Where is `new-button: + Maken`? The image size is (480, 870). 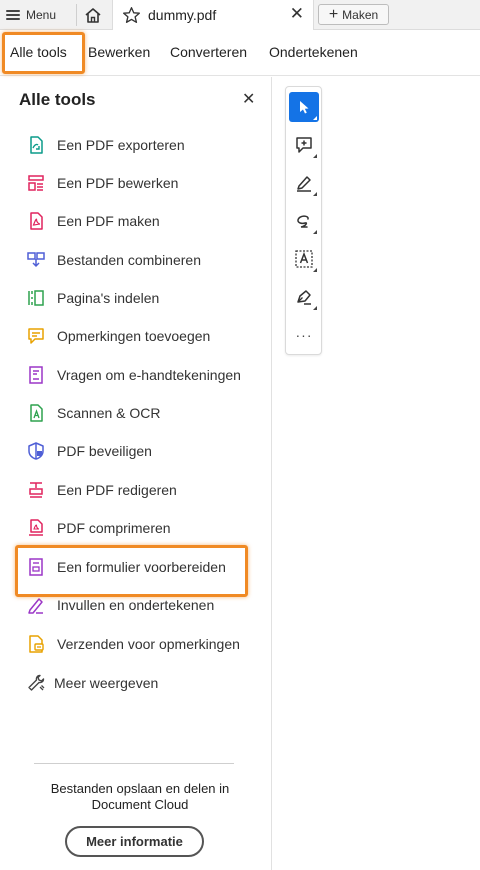 new-button: + Maken is located at coordinates (353, 14).